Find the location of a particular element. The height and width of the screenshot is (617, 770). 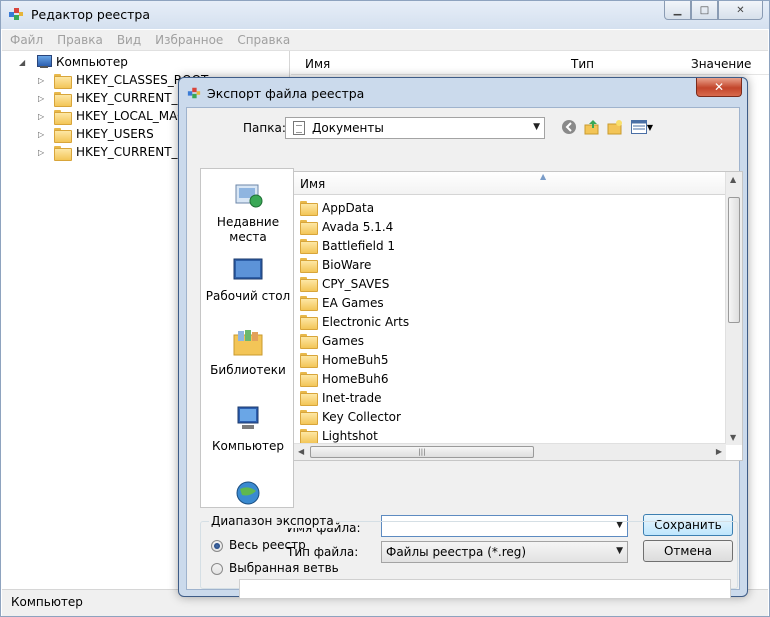

vertical-scrollbar: ▲ ▼ is located at coordinates (733, 308).